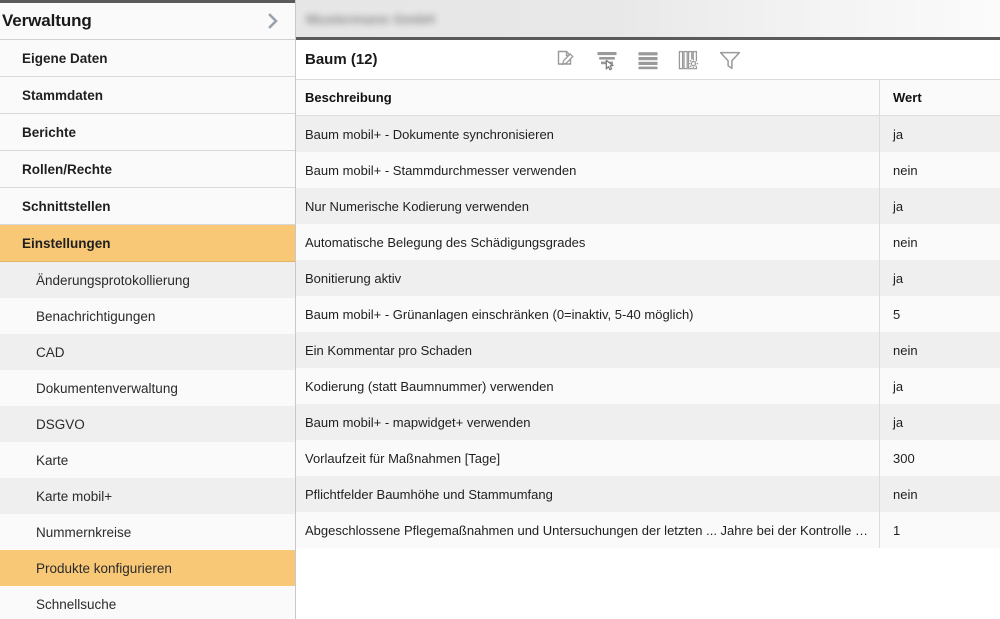  What do you see at coordinates (147, 532) in the screenshot?
I see `sidebar-item-nummernkreise: Nummernkreise` at bounding box center [147, 532].